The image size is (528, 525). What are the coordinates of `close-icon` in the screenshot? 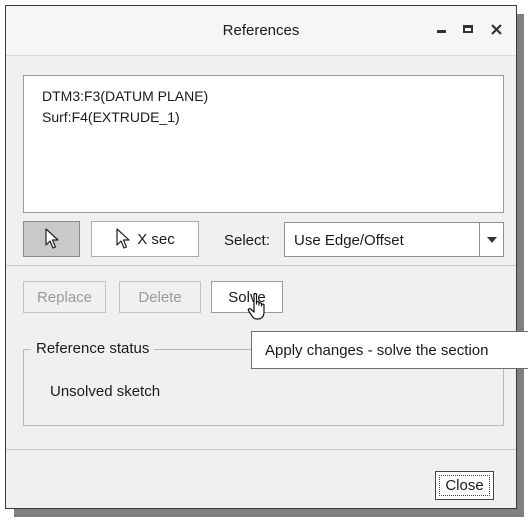 It's located at (496, 29).